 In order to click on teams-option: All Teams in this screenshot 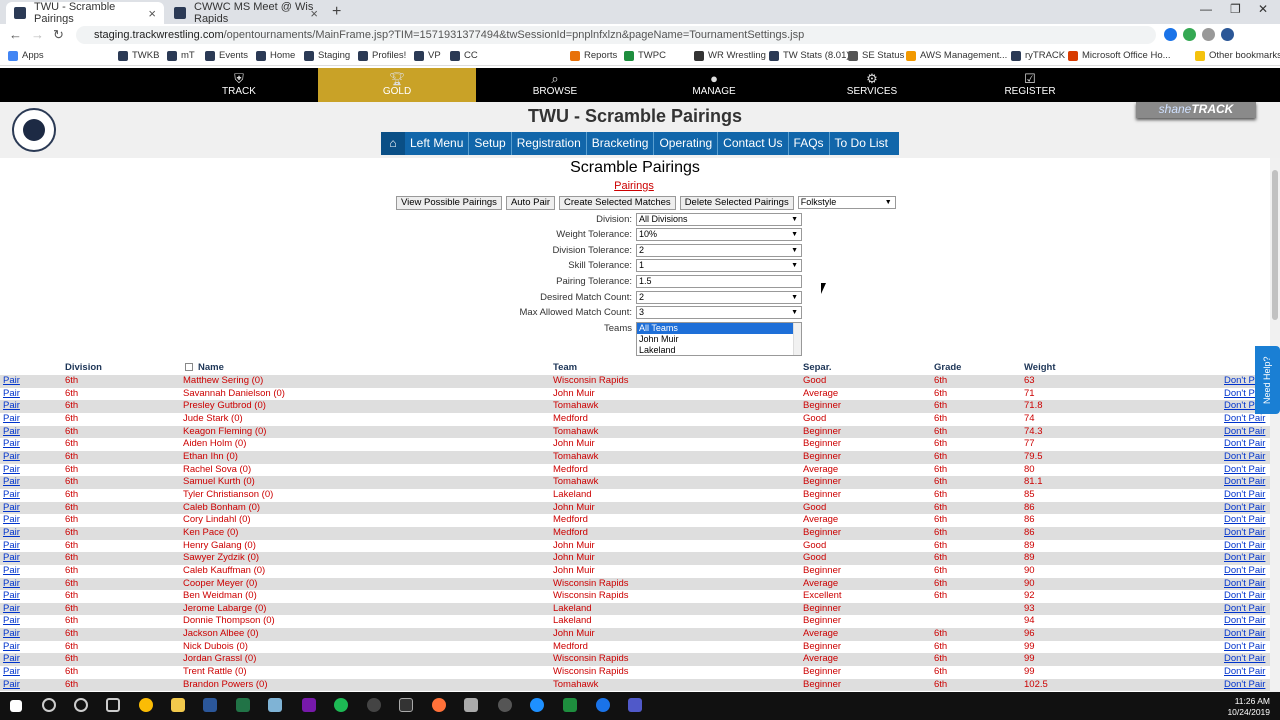, I will do `click(719, 328)`.